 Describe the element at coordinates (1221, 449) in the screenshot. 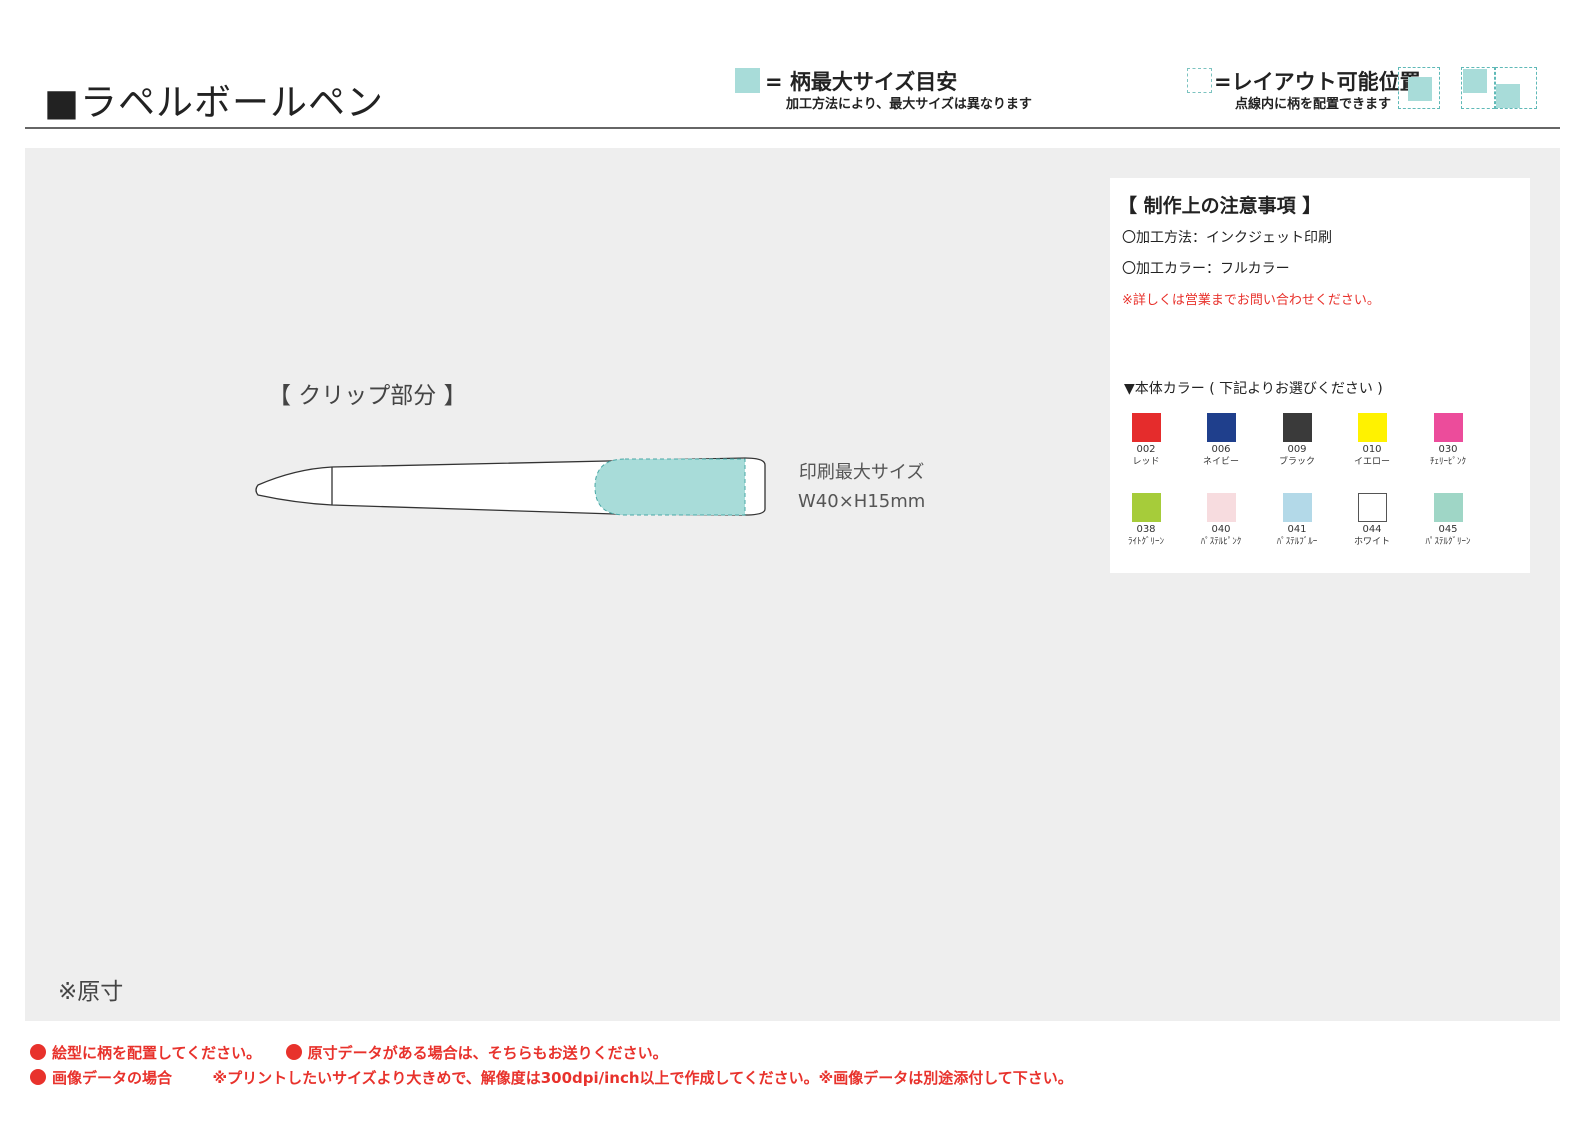

I see `color-code: 006` at that location.